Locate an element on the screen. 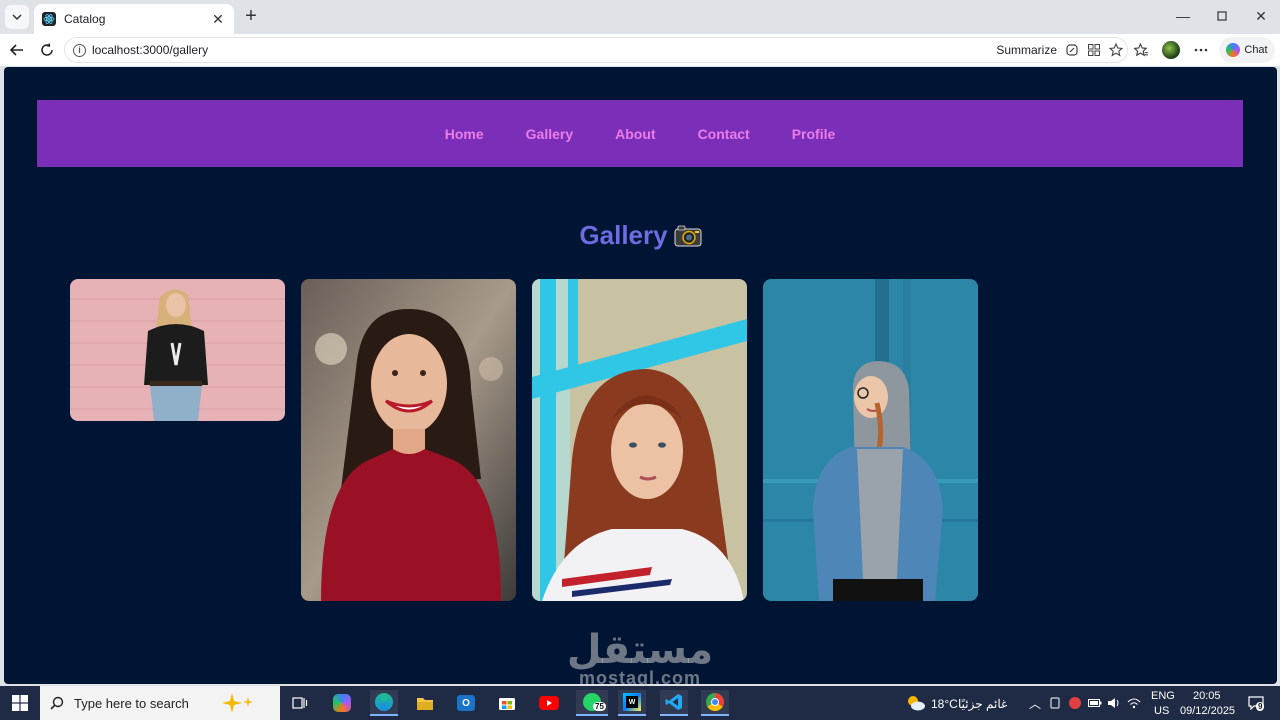  start-button is located at coordinates (20, 703).